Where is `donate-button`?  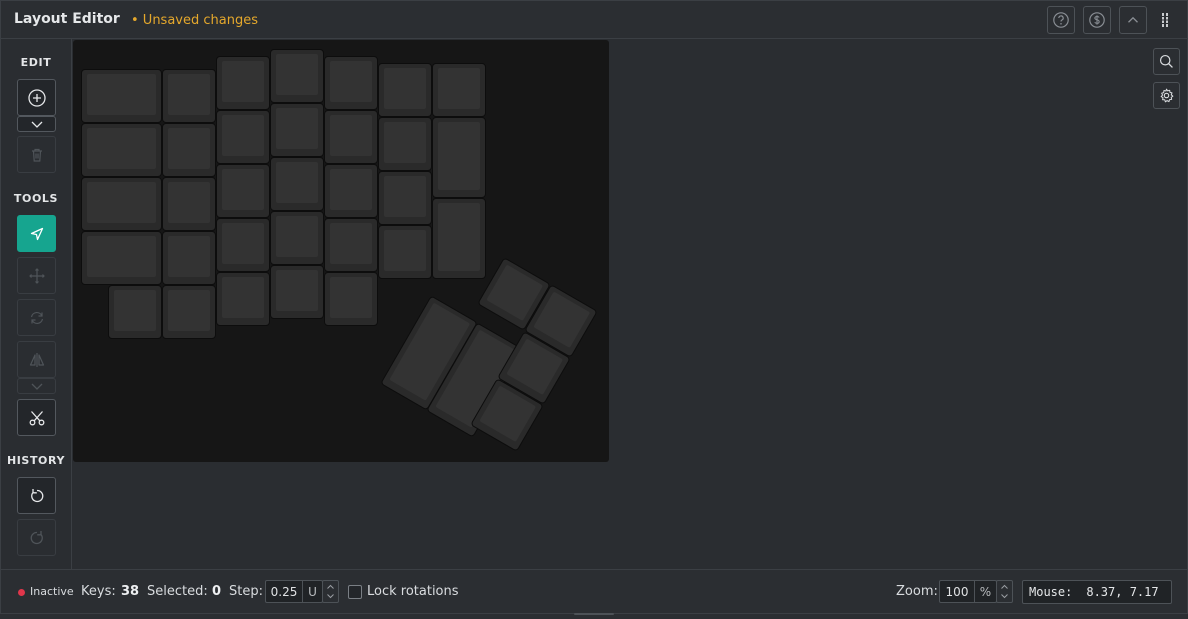
donate-button is located at coordinates (1097, 20).